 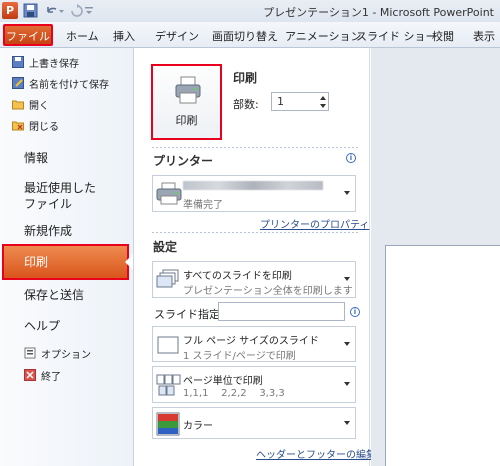 What do you see at coordinates (124, 36) in the screenshot?
I see `tab-insert: 挿入` at bounding box center [124, 36].